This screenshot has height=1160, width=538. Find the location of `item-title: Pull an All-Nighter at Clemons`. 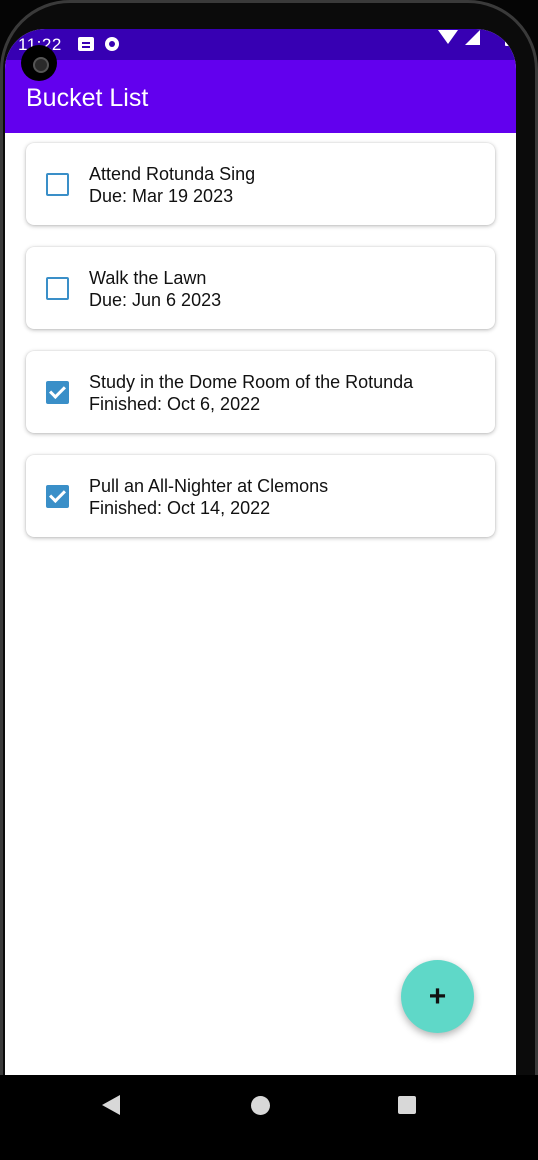

item-title: Pull an All-Nighter at Clemons is located at coordinates (209, 486).